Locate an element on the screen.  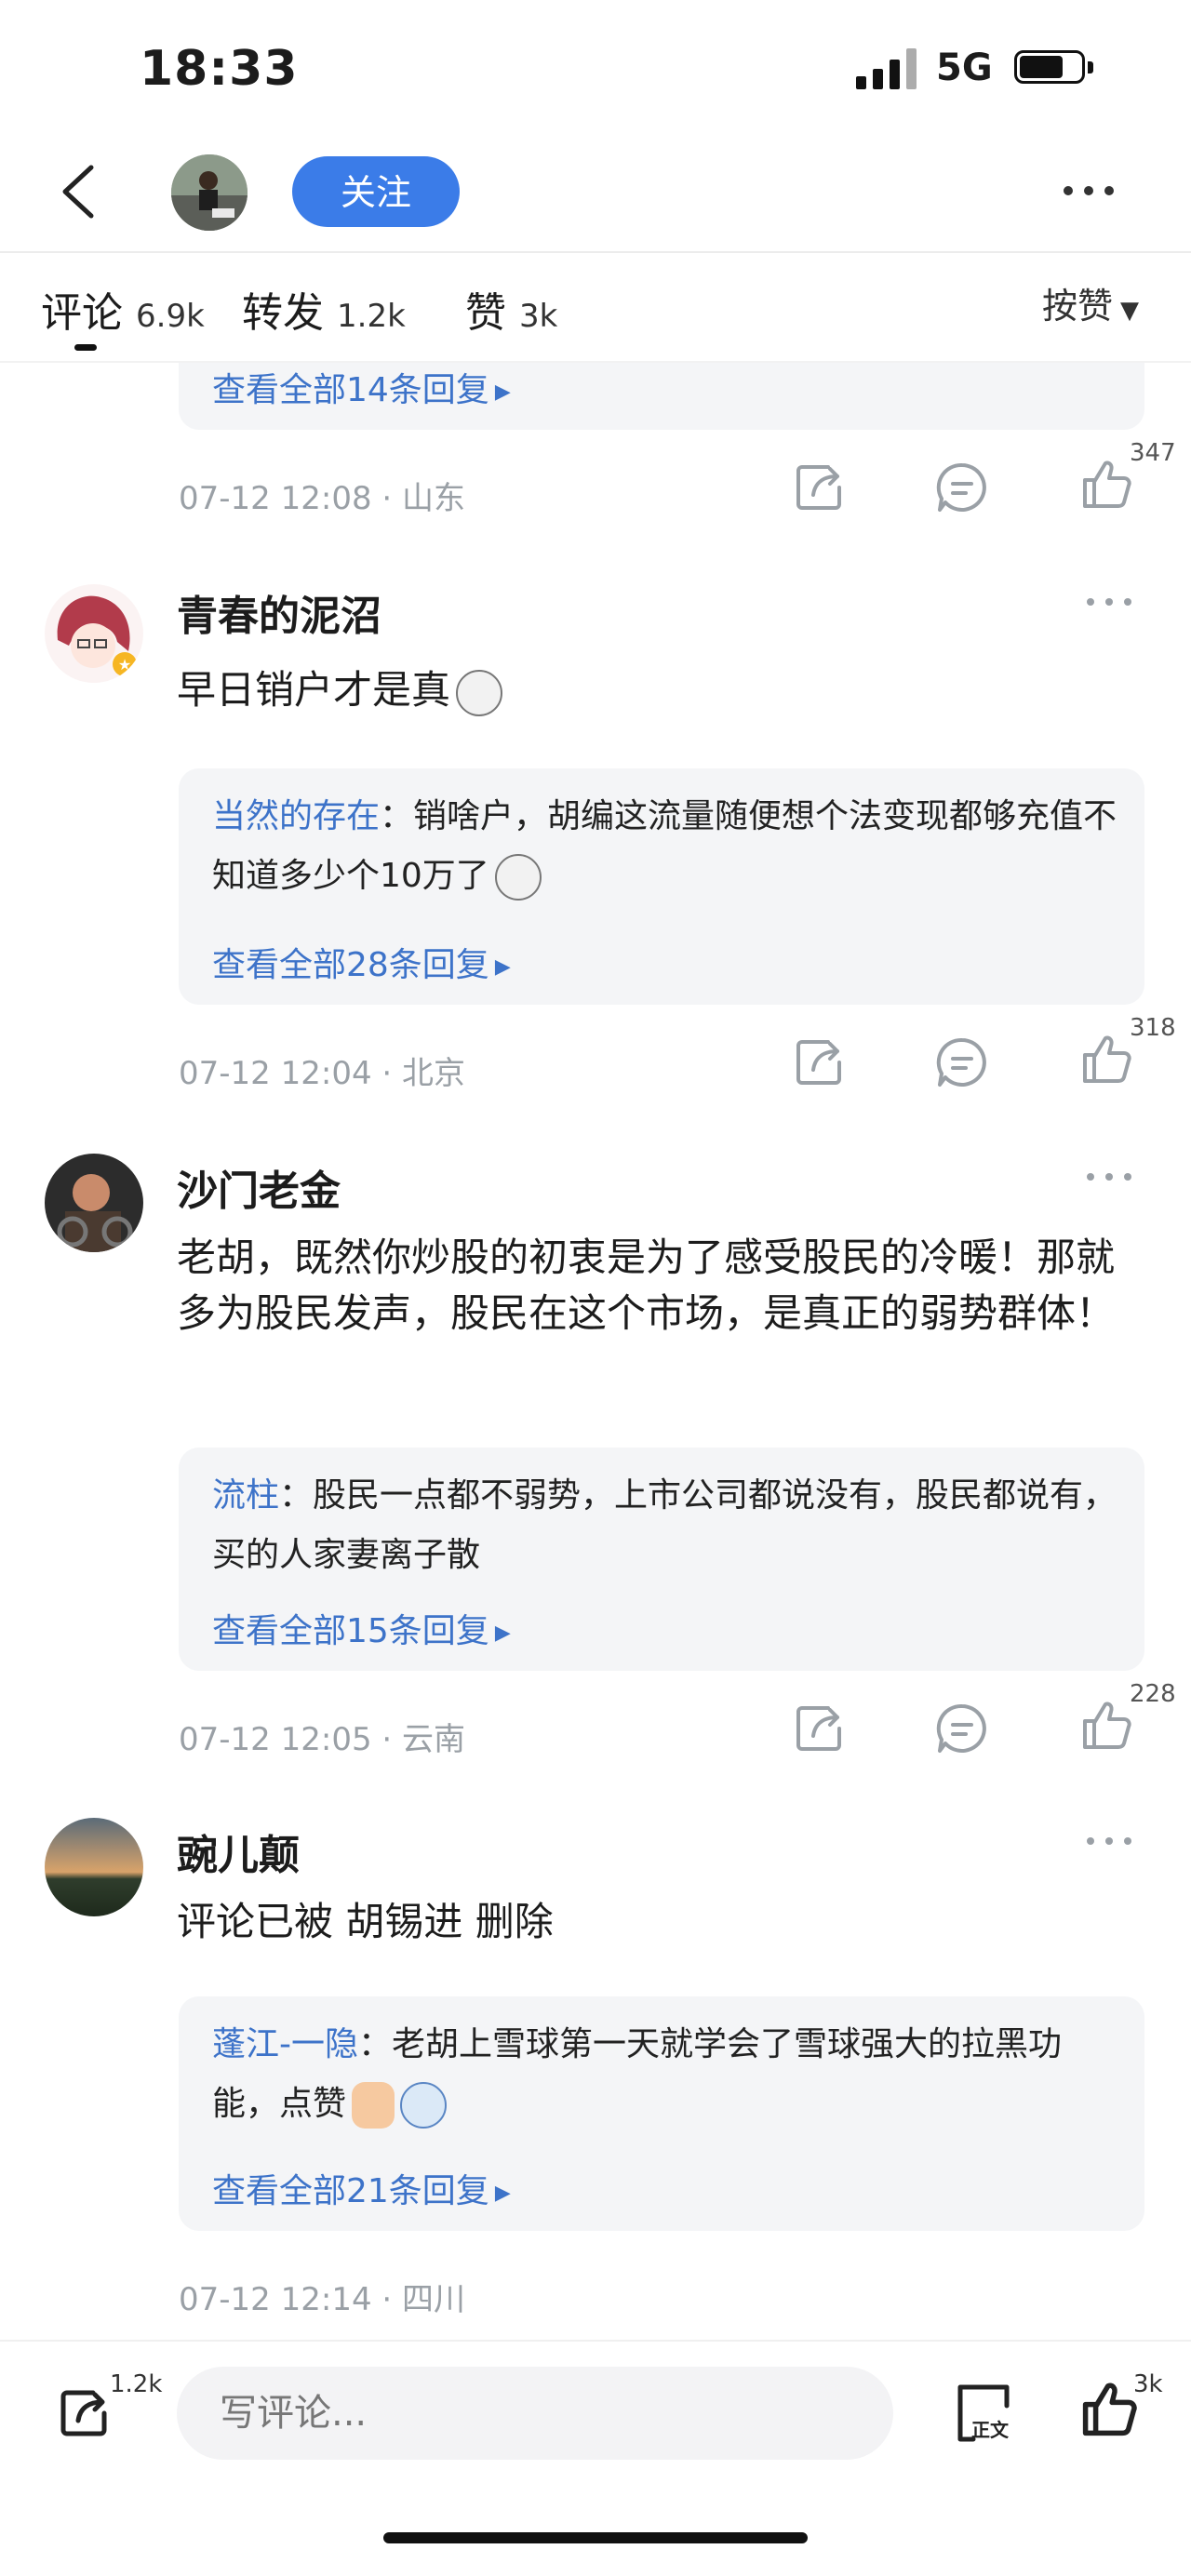
like-count: 228 is located at coordinates (1153, 1694).